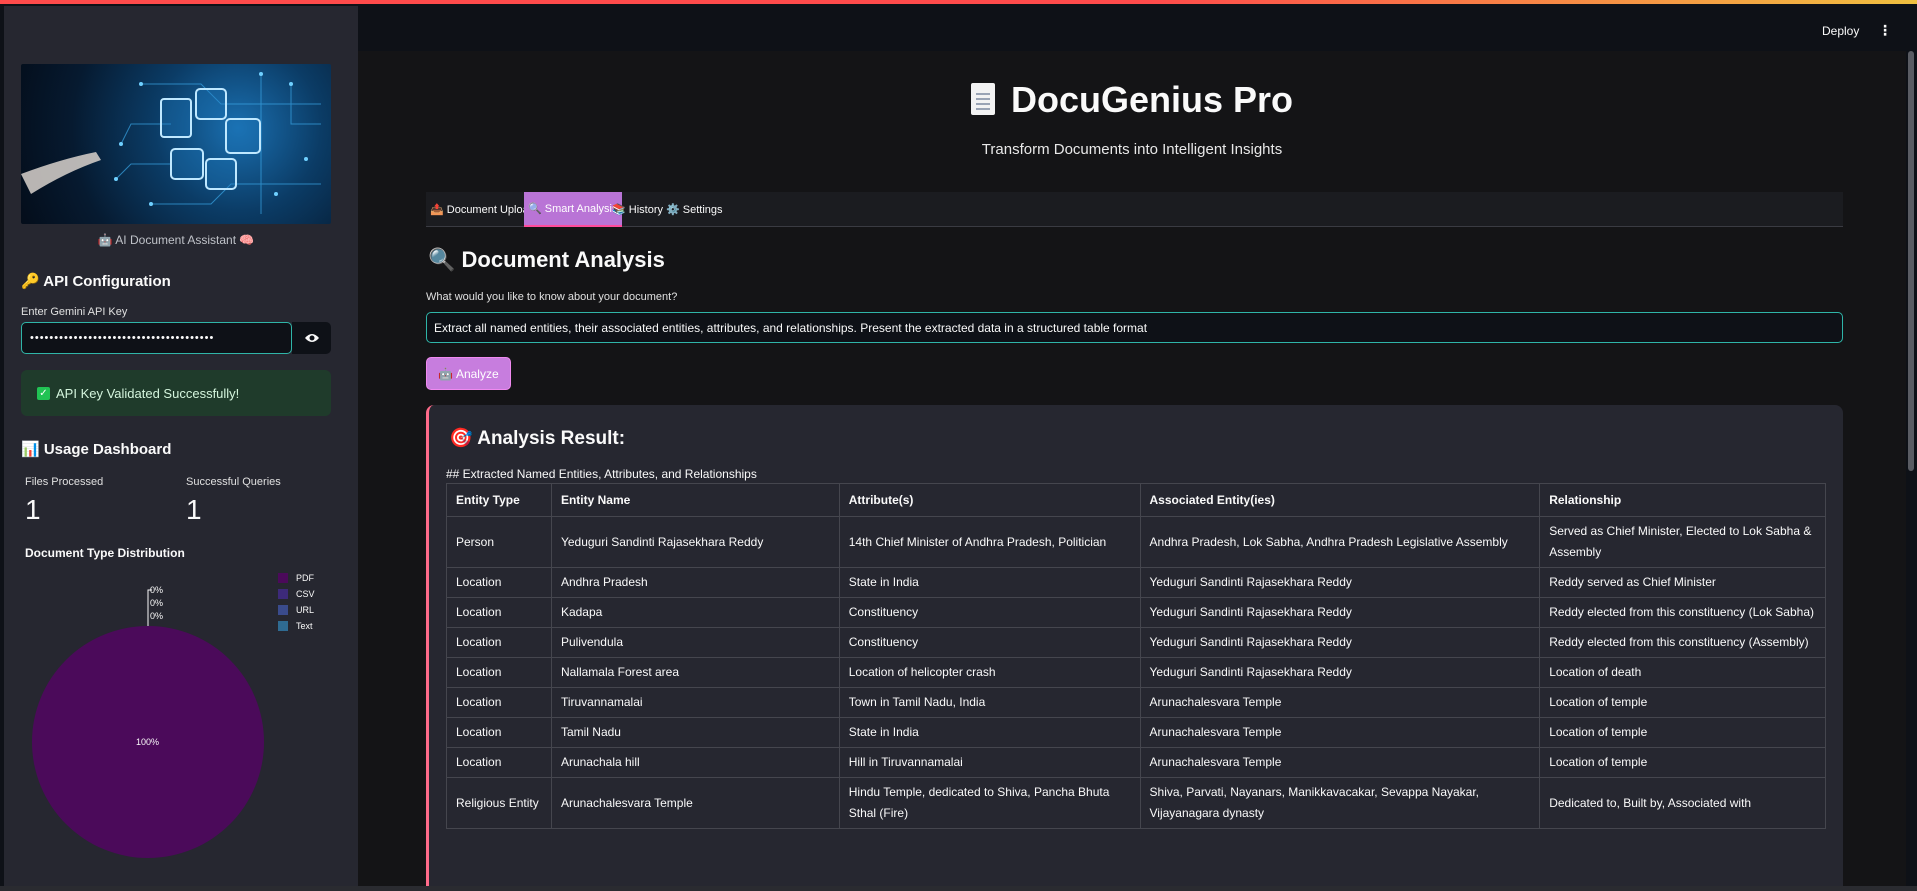 The height and width of the screenshot is (891, 1917). Describe the element at coordinates (1137, 28) in the screenshot. I see `app-header` at that location.